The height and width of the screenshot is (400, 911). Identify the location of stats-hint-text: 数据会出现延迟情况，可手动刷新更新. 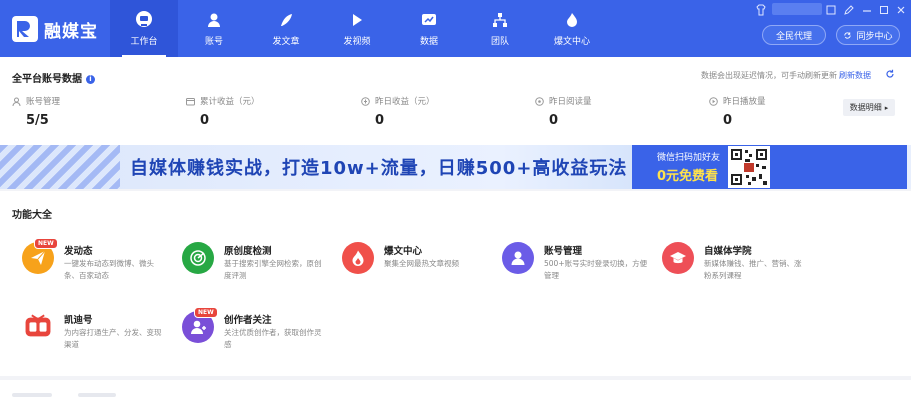
(769, 75).